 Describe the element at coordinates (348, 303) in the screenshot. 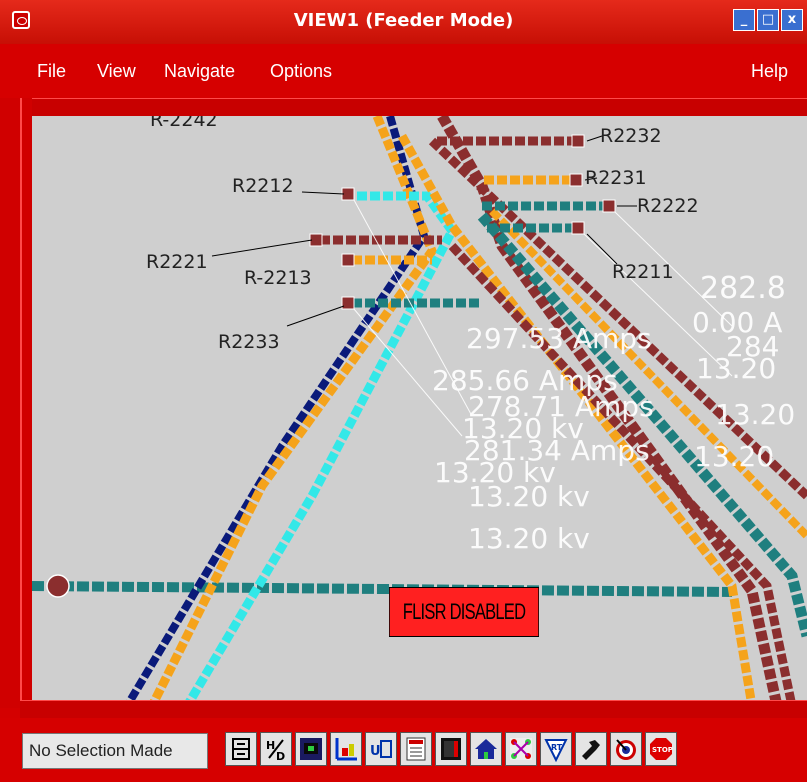

I see `breaker-r2233` at that location.